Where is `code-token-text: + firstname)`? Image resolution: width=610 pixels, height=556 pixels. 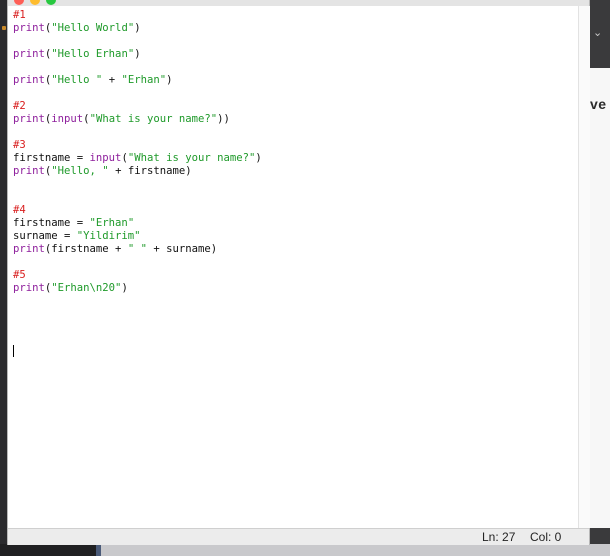
code-token-text: + firstname) is located at coordinates (150, 171).